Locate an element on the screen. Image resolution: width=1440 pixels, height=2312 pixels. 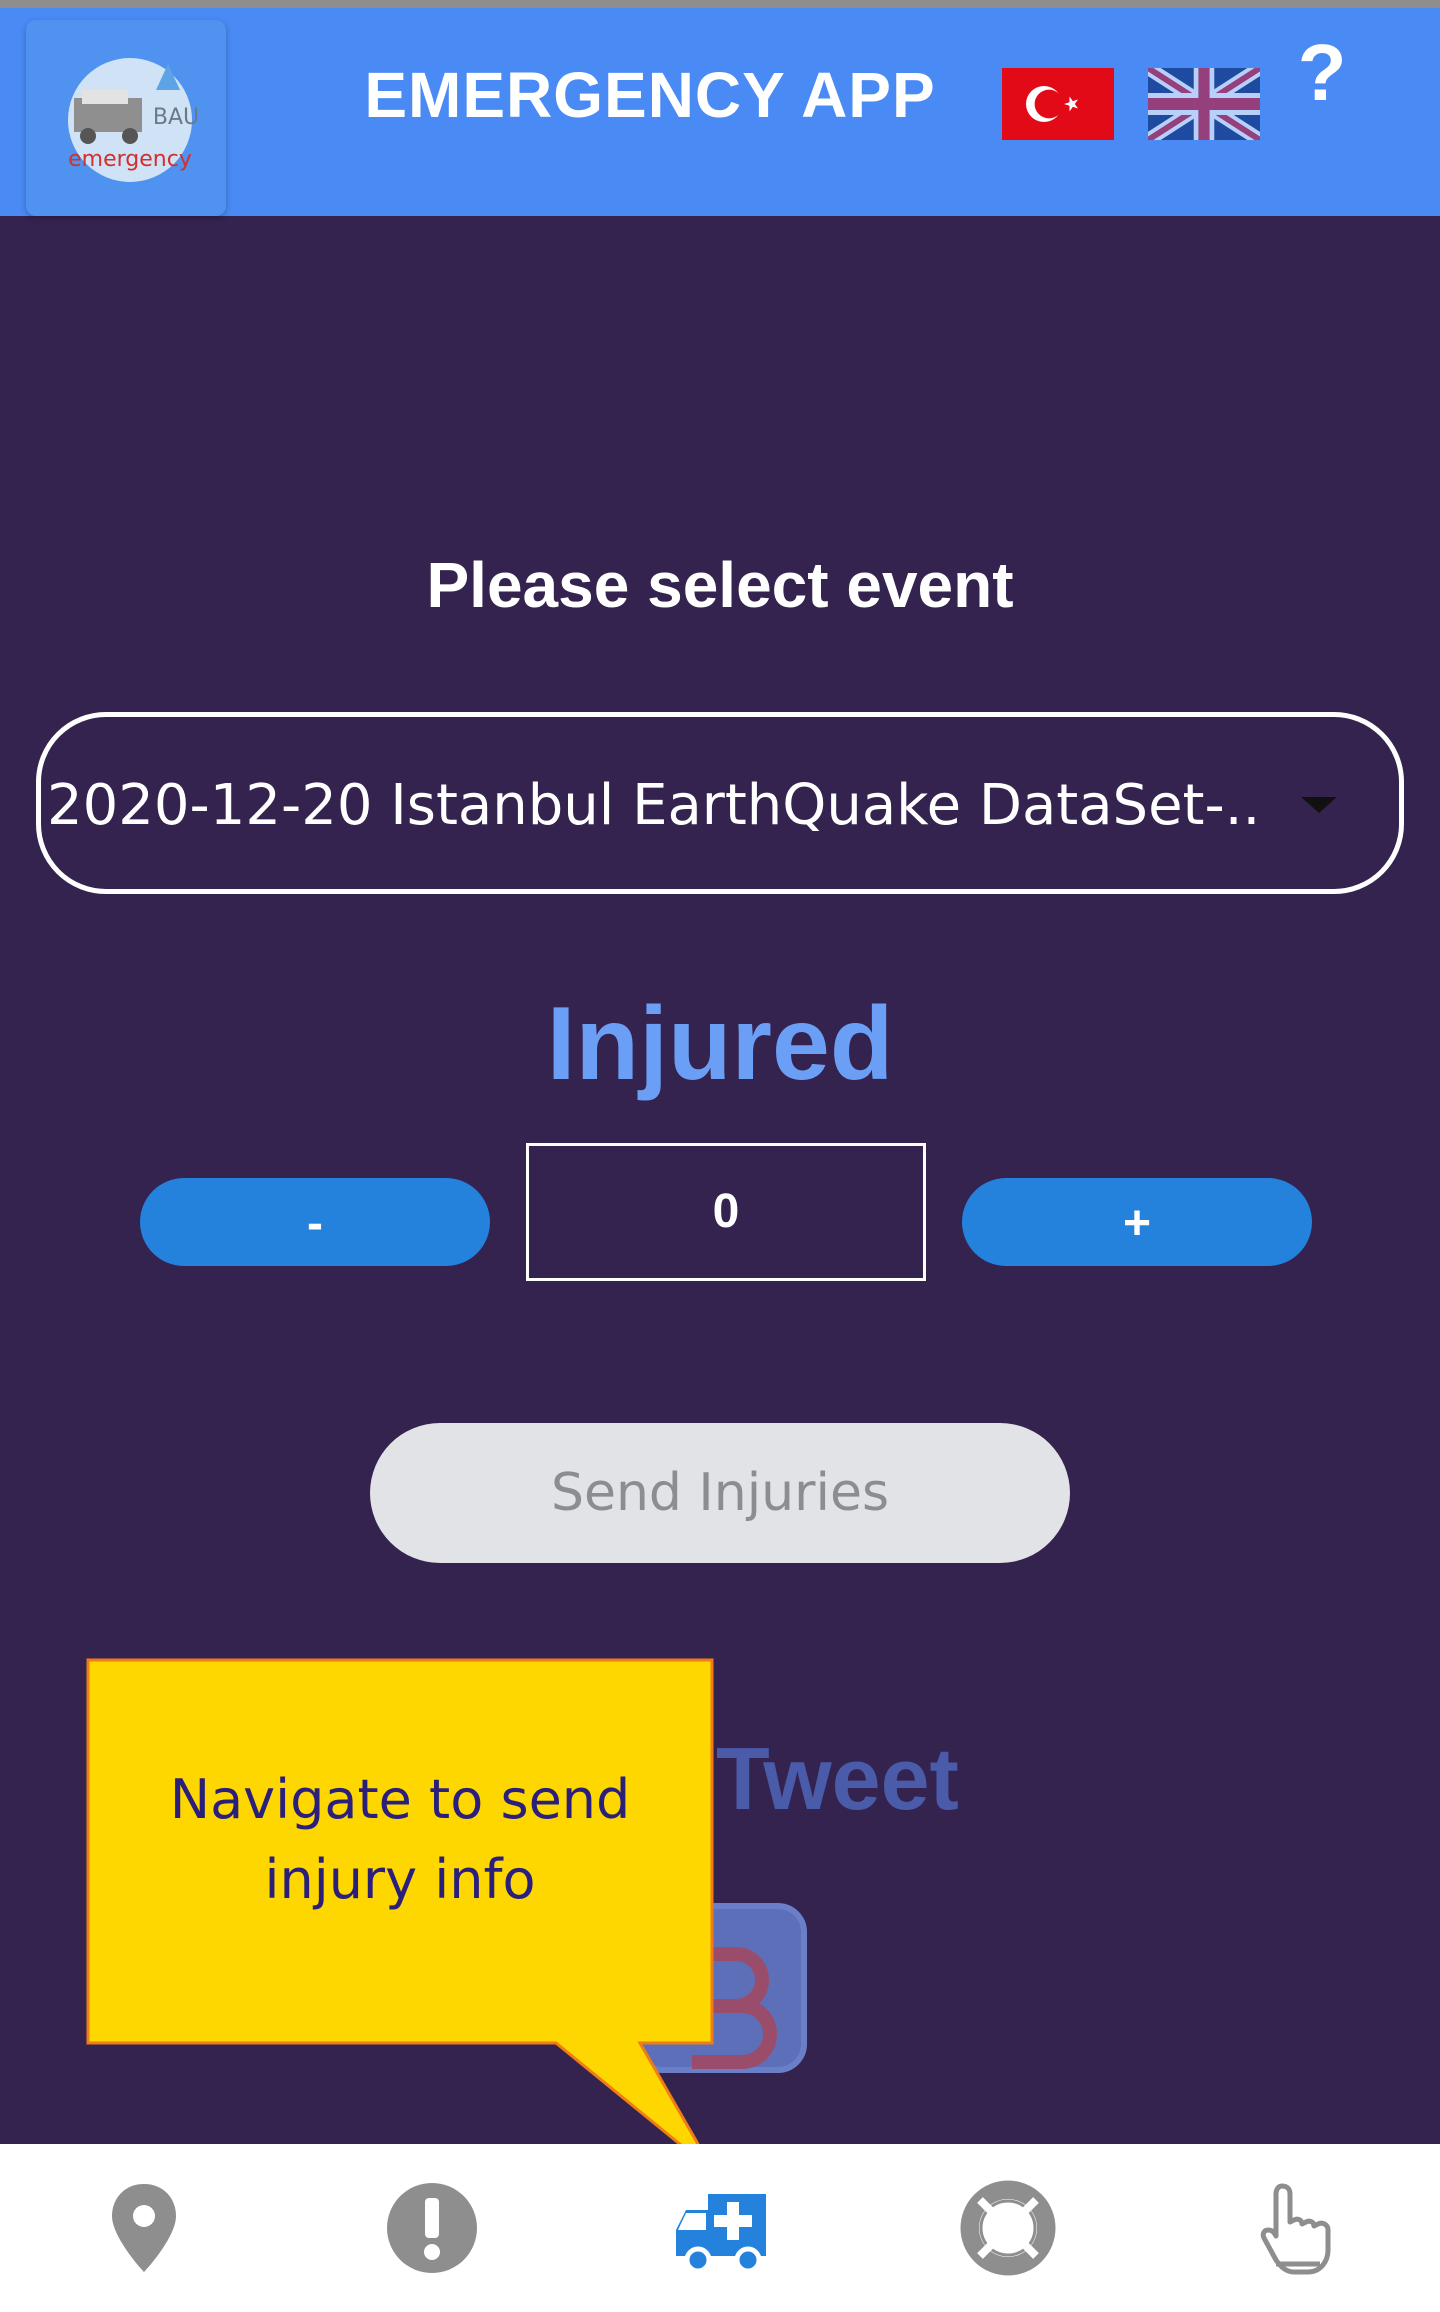
nav-item-gesture is located at coordinates (1296, 2228).